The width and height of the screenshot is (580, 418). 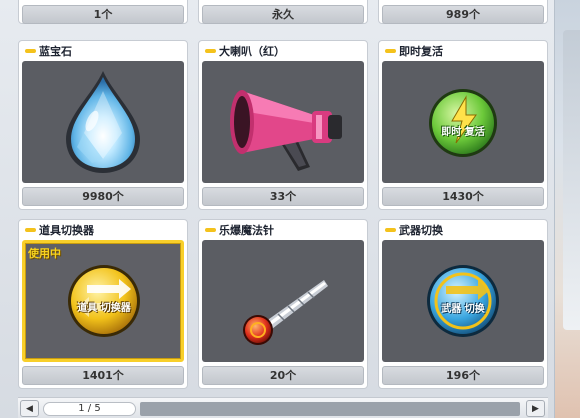 I want to click on item-title: 乐爆魔法针, so click(x=239, y=230).